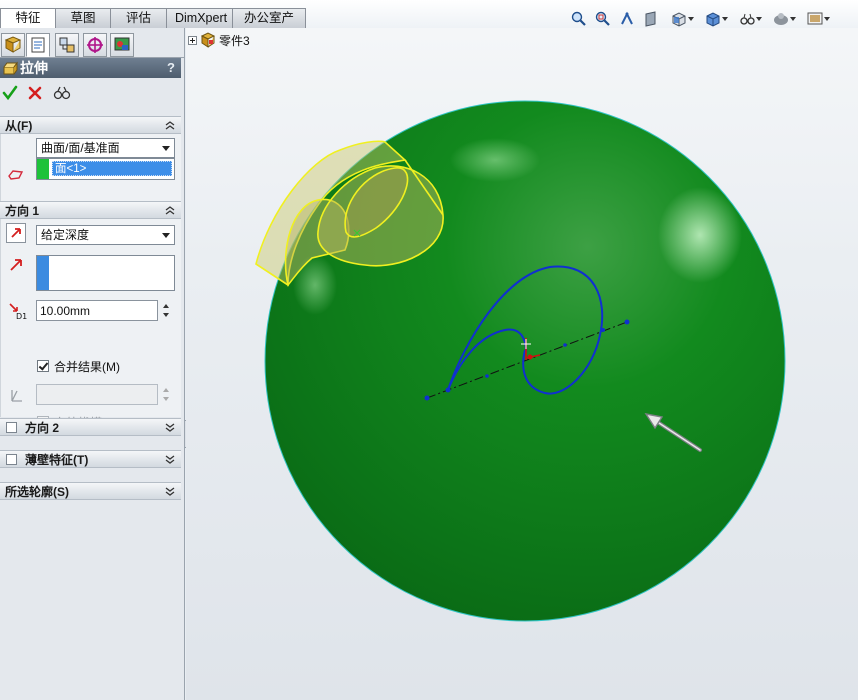 The width and height of the screenshot is (858, 700). I want to click on view-orientation-icon, so click(680, 19).